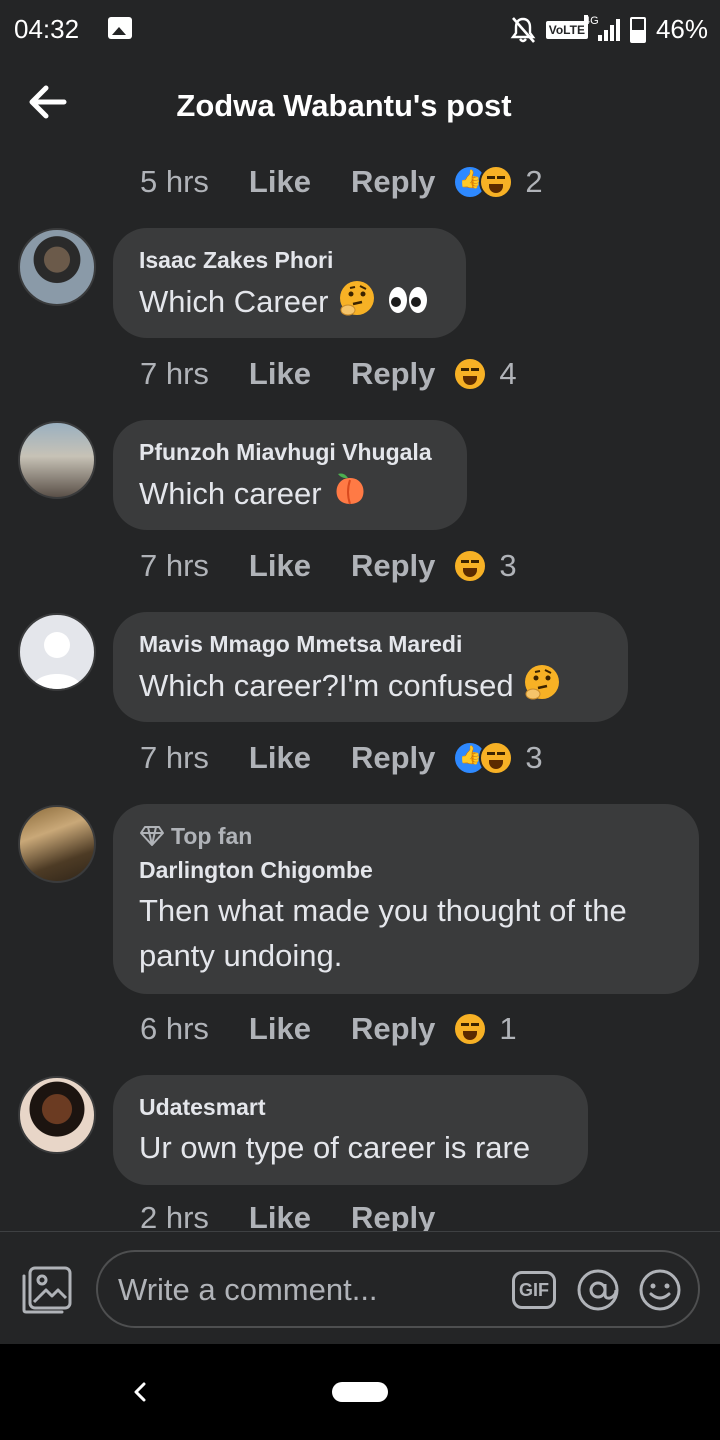 This screenshot has height=1440, width=720. Describe the element at coordinates (360, 30) in the screenshot. I see `status-bar: 04:32 VoLTE 4G 46%` at that location.